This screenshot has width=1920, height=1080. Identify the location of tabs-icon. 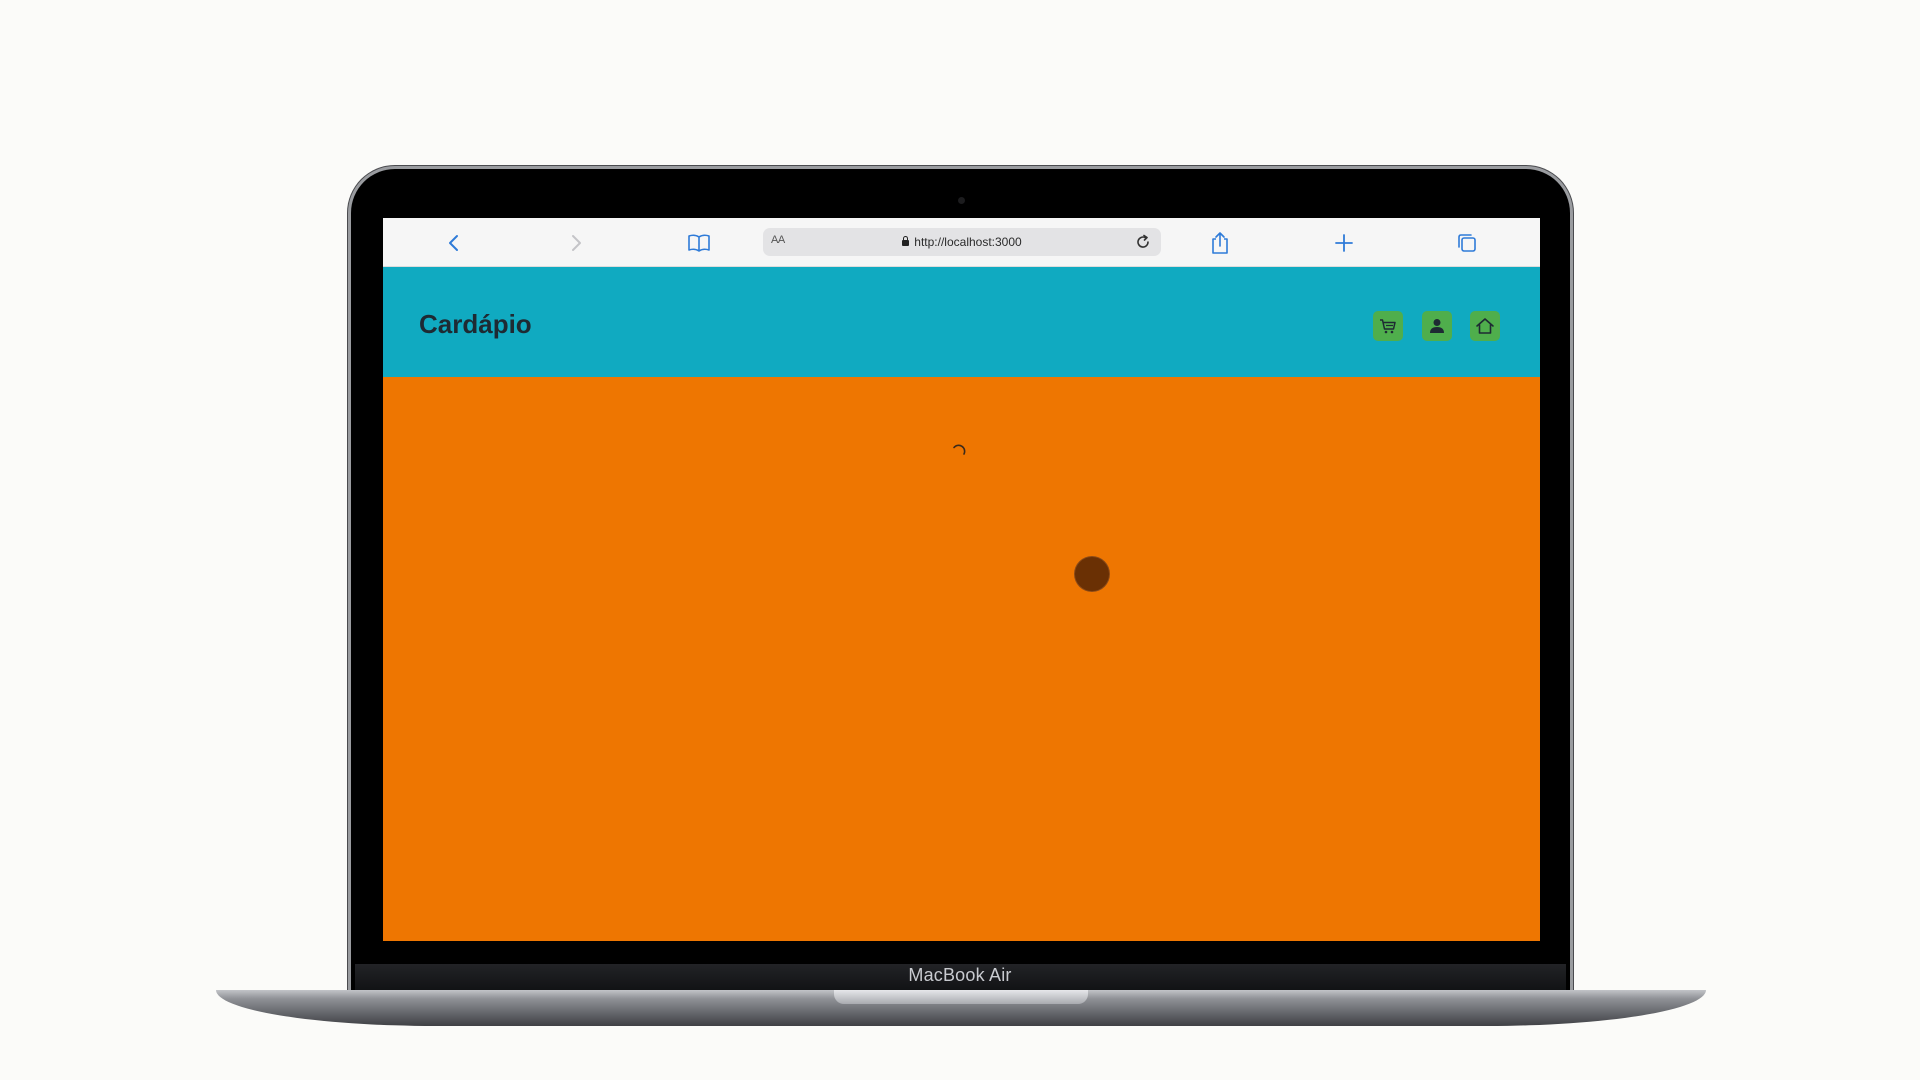
(1467, 243).